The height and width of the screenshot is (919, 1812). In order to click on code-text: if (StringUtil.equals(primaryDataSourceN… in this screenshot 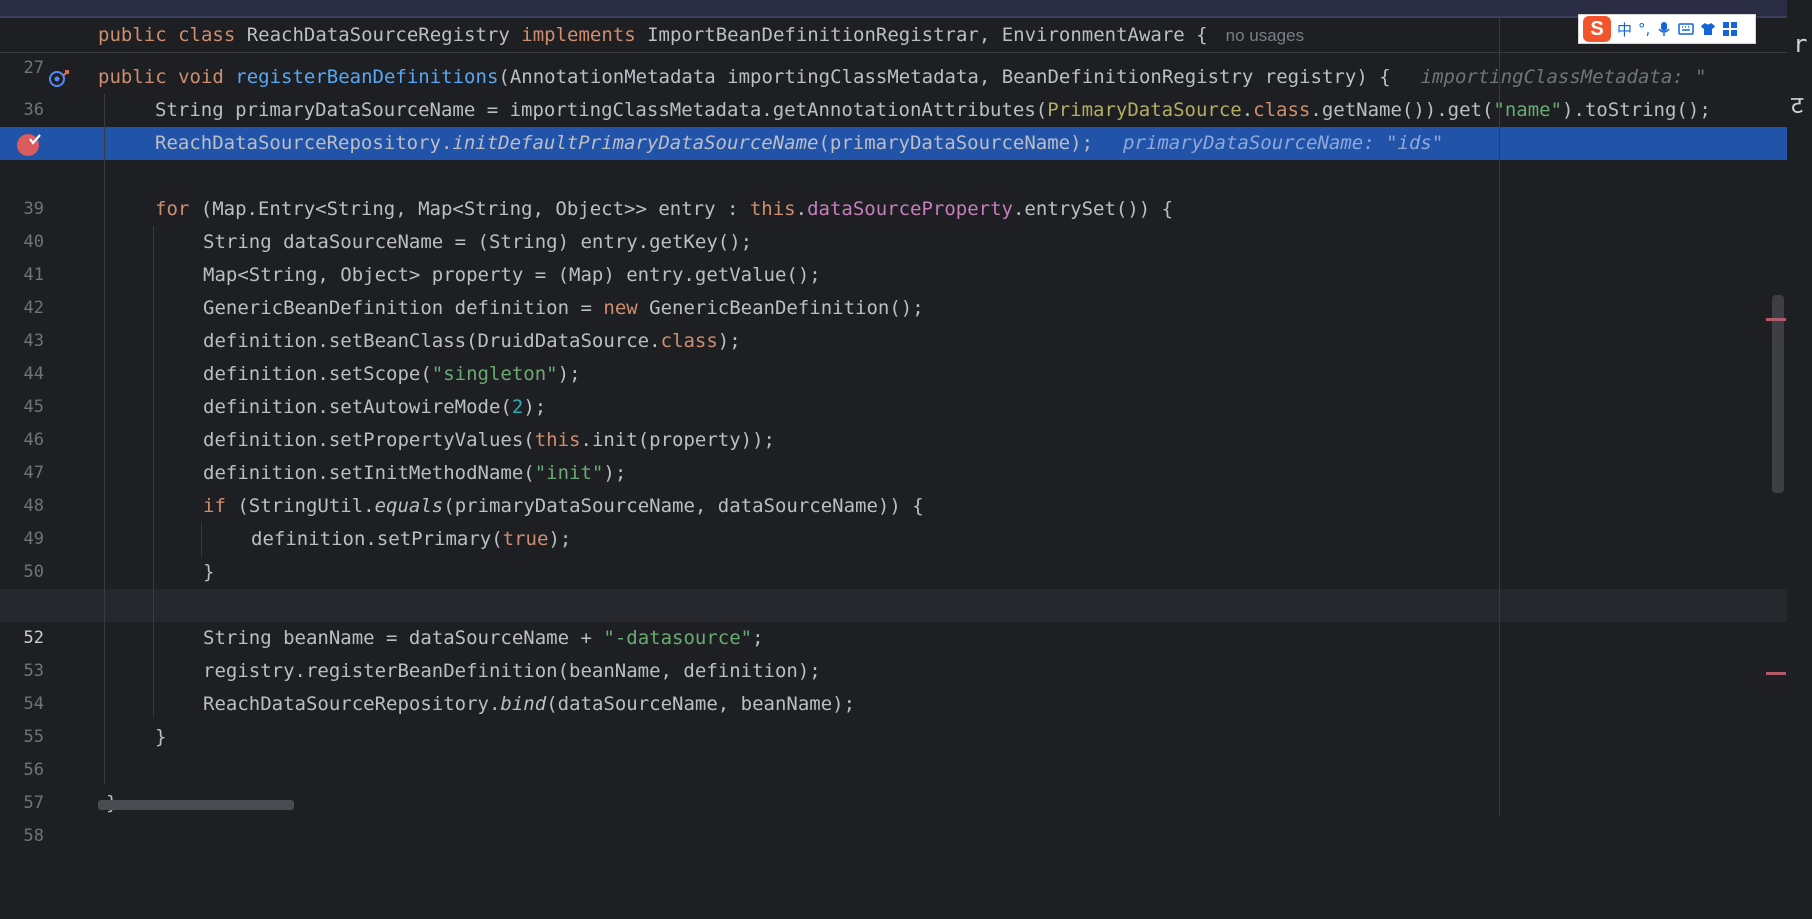, I will do `click(563, 506)`.